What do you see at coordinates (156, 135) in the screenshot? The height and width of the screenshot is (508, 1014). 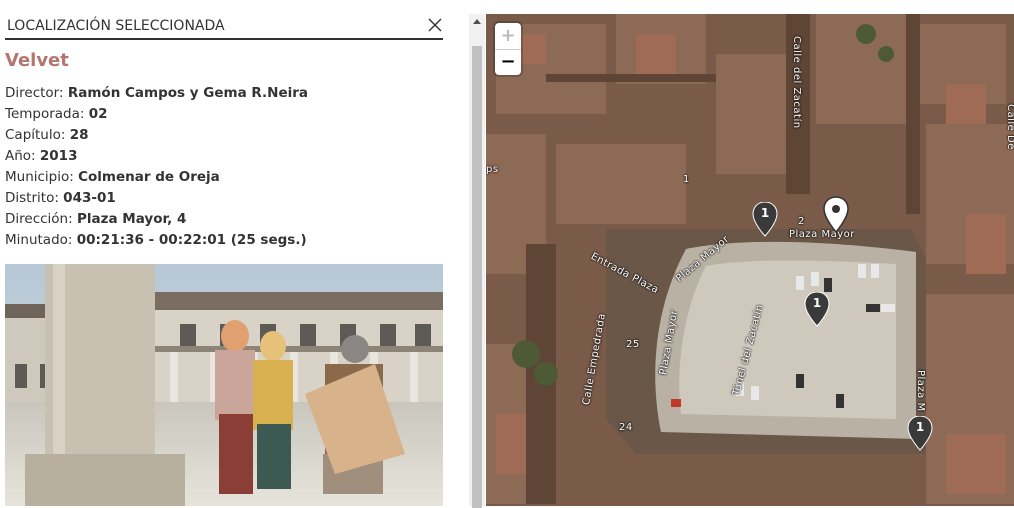 I see `detail-episode: Capítulo: 28` at bounding box center [156, 135].